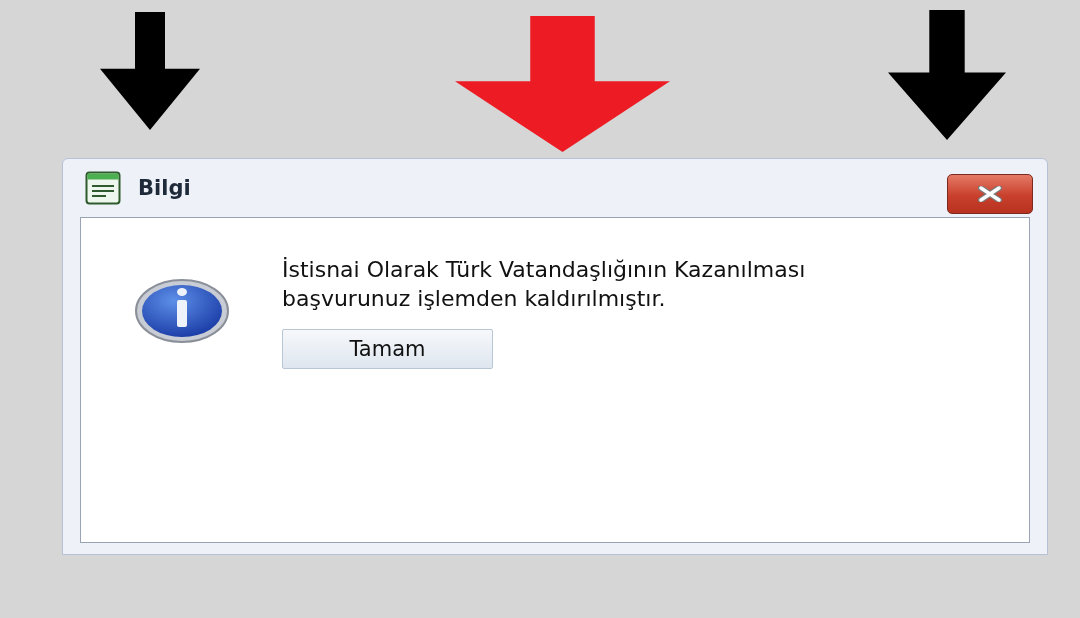 This screenshot has height=618, width=1080. Describe the element at coordinates (387, 349) in the screenshot. I see `ok-button: Tamam` at that location.